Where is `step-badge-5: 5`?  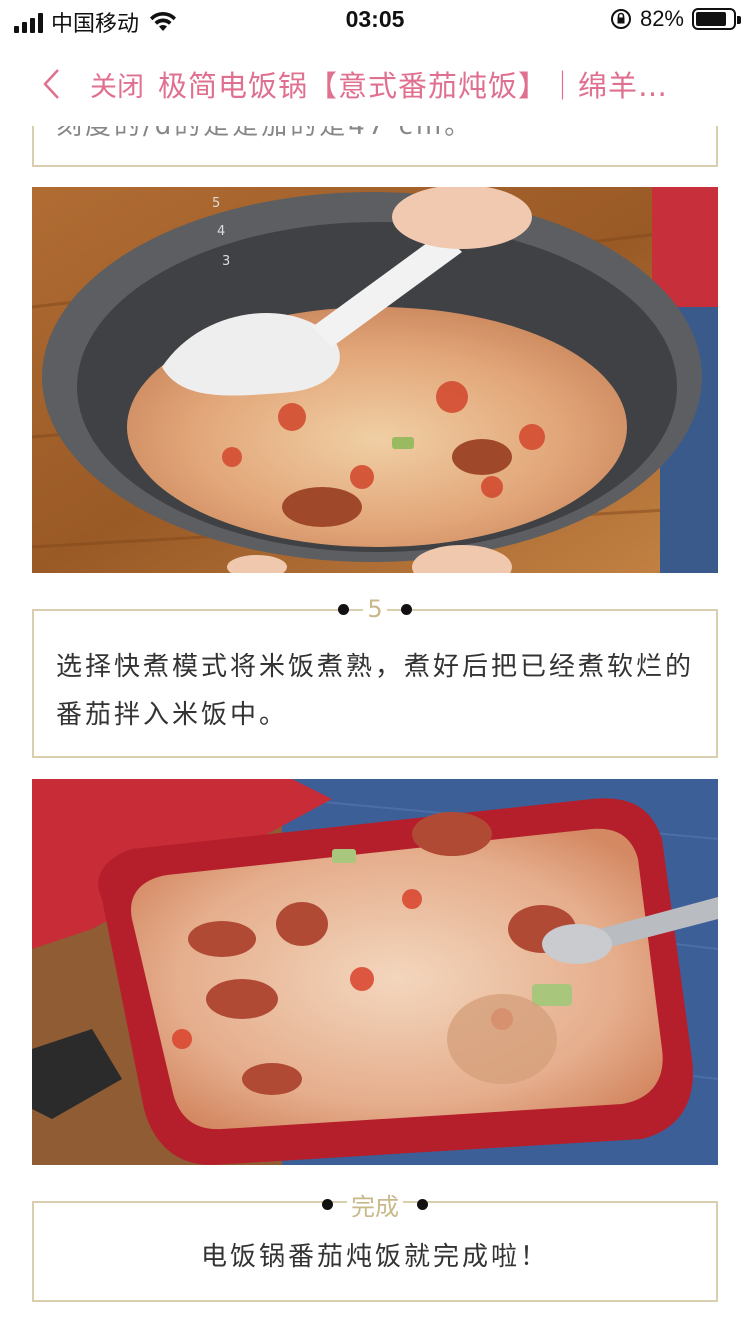
step-badge-5: 5 is located at coordinates (375, 609).